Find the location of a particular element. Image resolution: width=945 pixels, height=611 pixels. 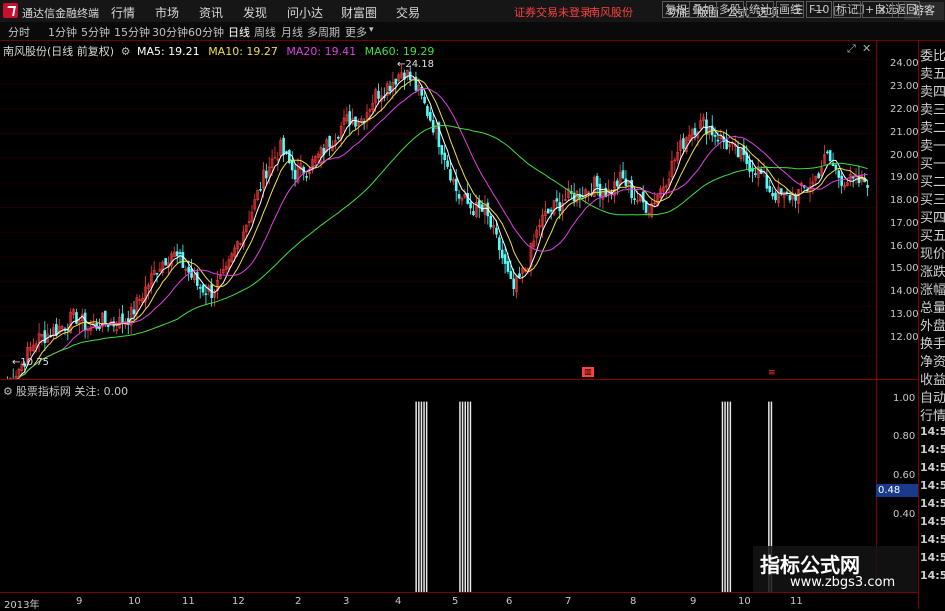

sidebar-item: 换手 is located at coordinates (932, 342).